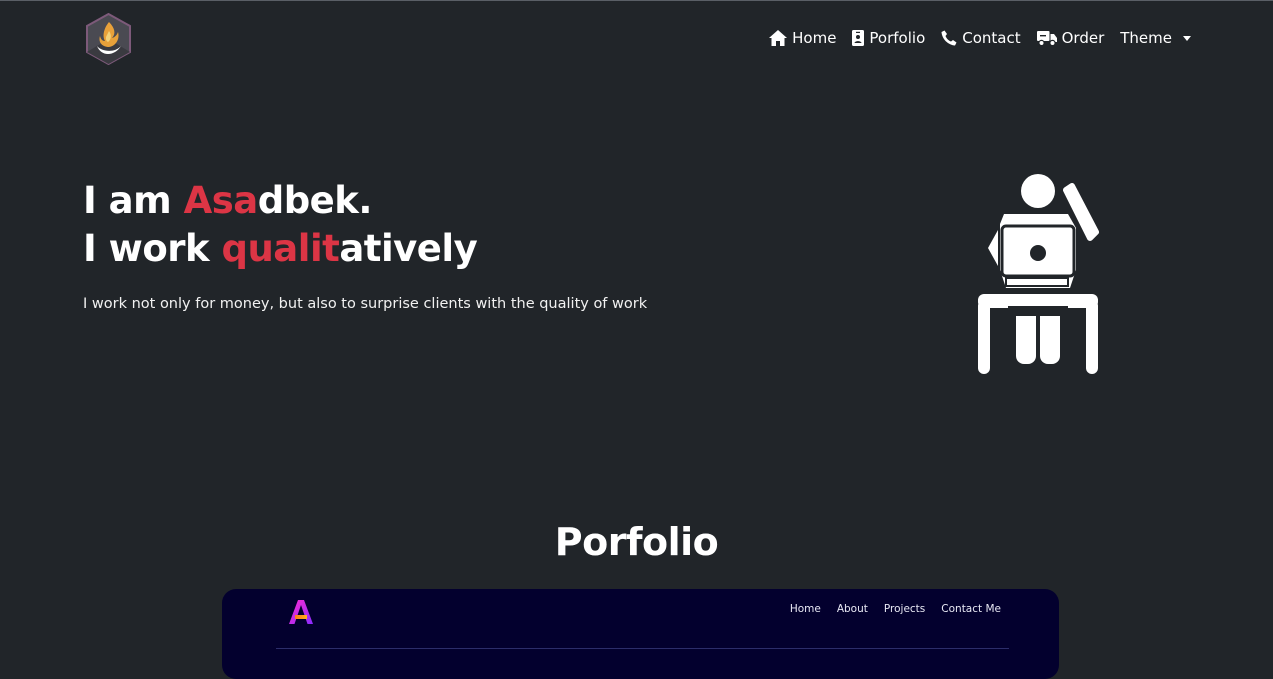  I want to click on caret-down-icon, so click(1187, 38).